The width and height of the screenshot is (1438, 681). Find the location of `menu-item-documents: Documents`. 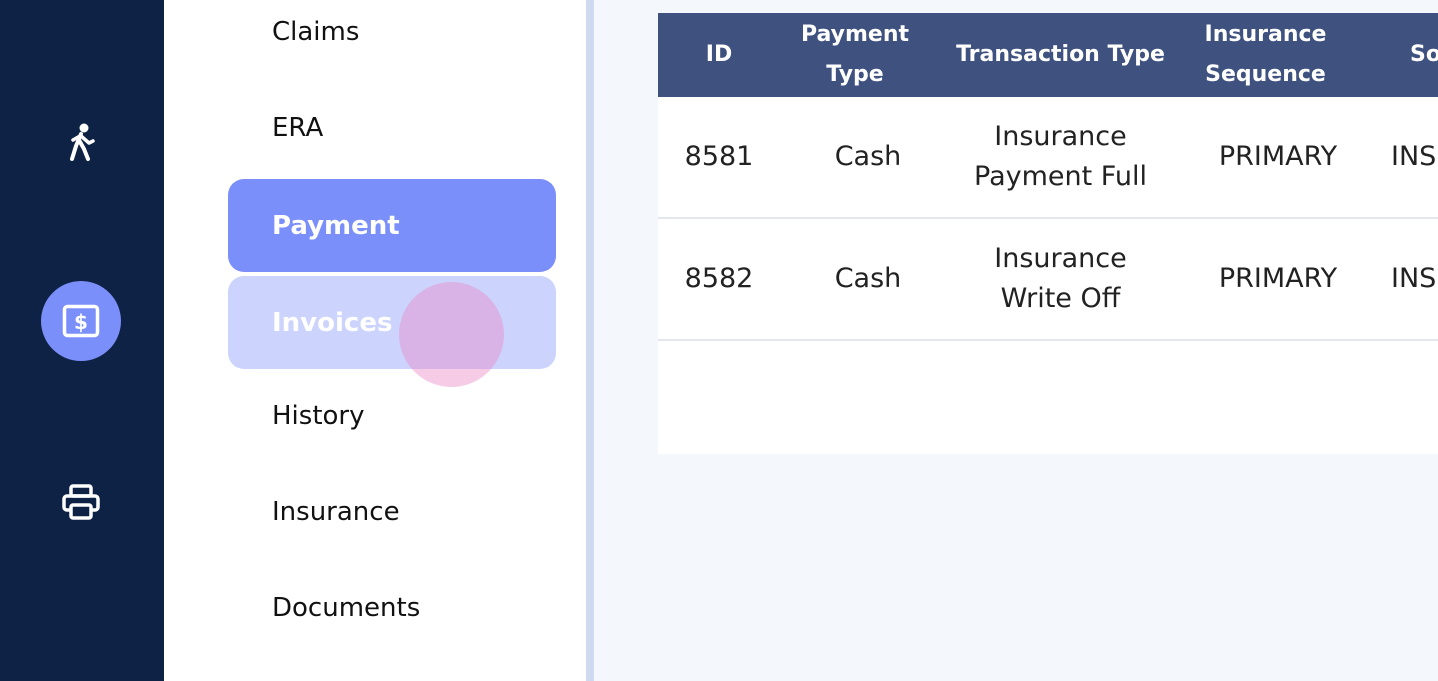

menu-item-documents: Documents is located at coordinates (392, 607).